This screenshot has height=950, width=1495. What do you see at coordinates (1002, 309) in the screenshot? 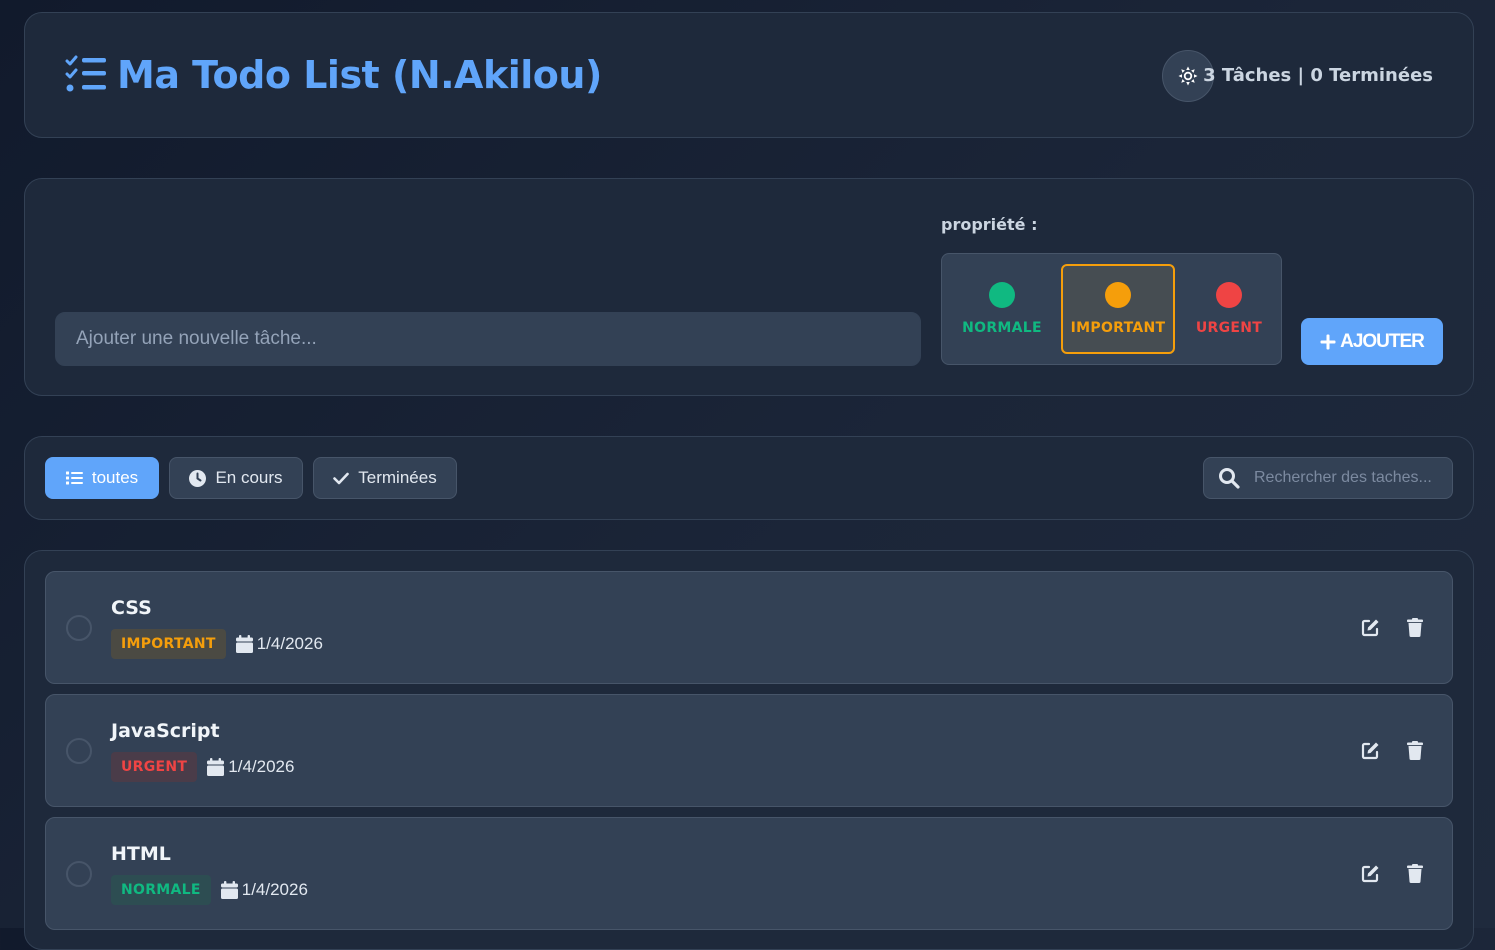
I see `priority-option-normale: NORMALE` at bounding box center [1002, 309].